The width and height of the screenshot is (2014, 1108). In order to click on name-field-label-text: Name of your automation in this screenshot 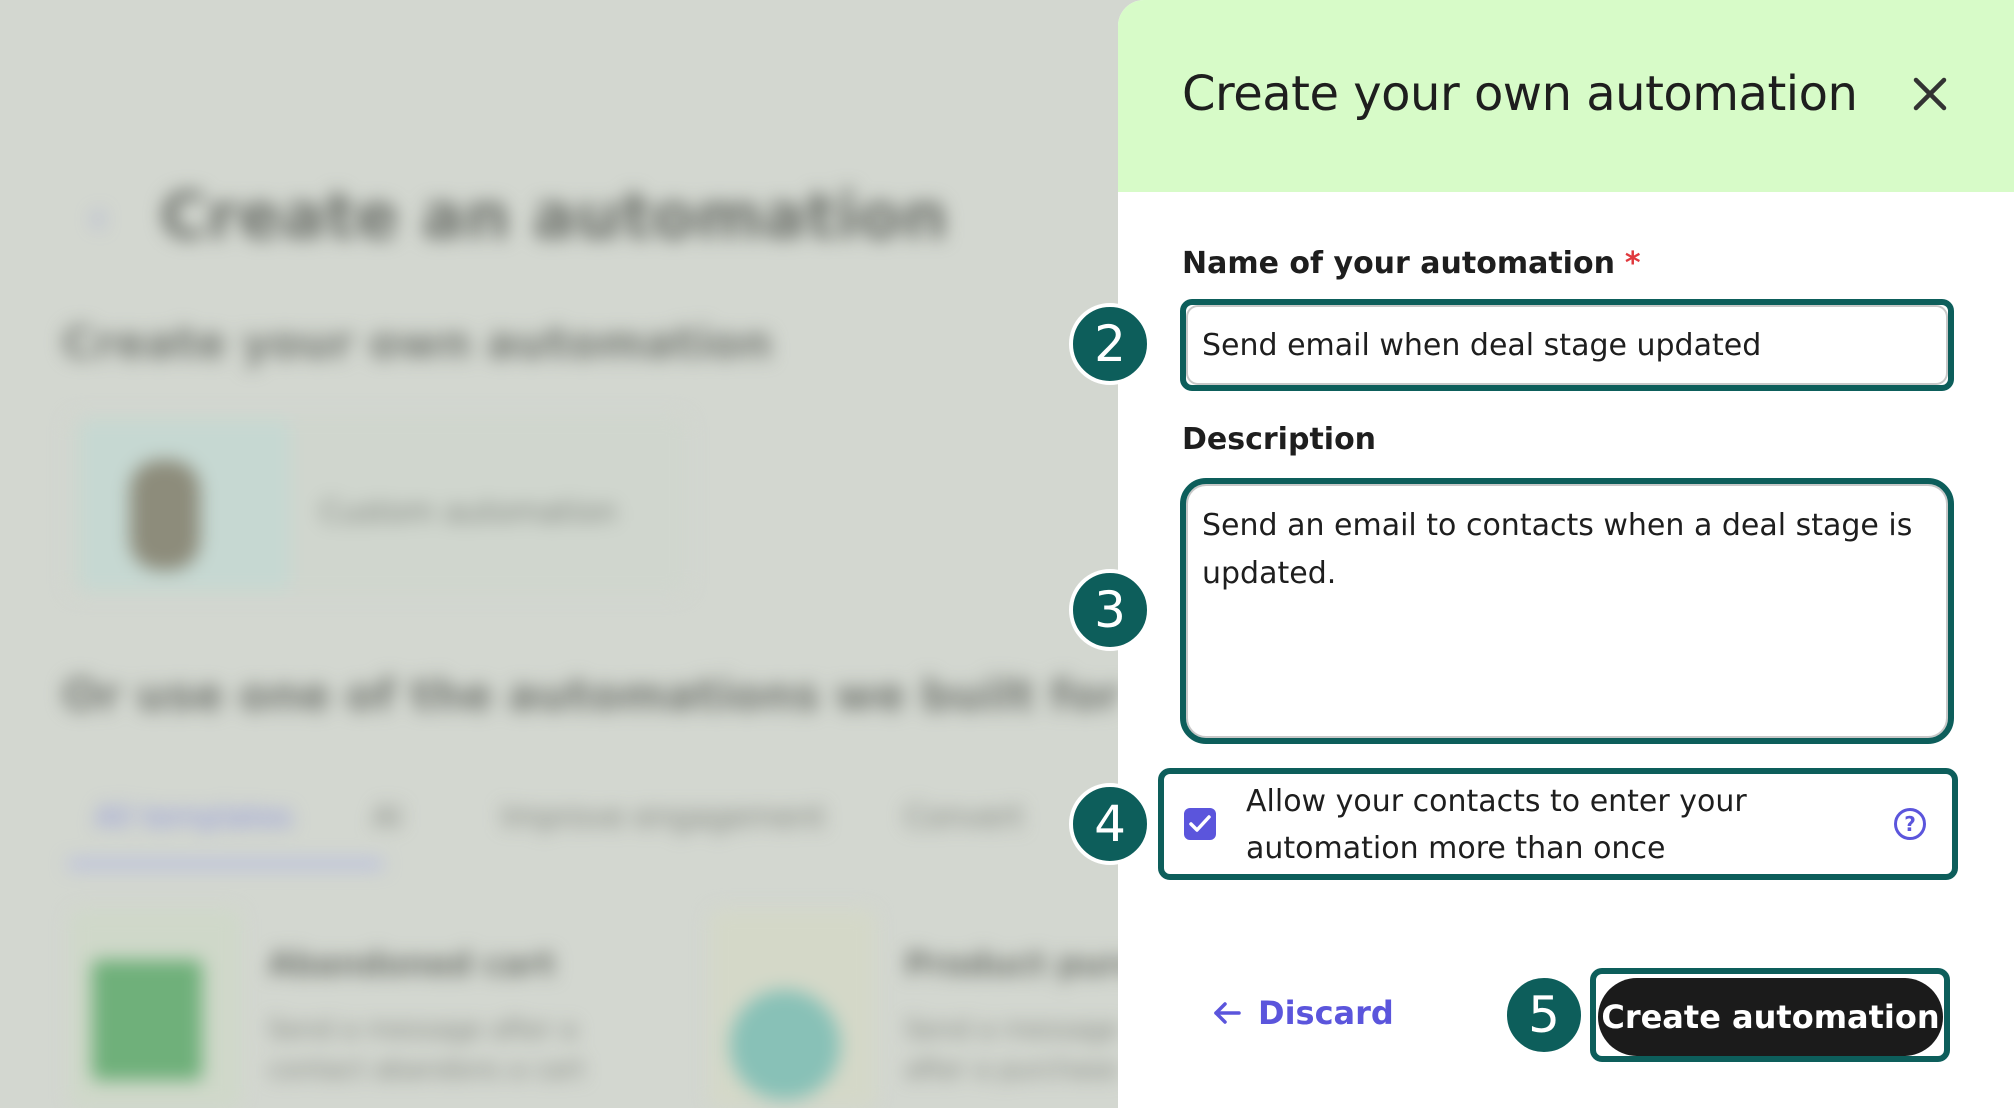, I will do `click(1398, 263)`.